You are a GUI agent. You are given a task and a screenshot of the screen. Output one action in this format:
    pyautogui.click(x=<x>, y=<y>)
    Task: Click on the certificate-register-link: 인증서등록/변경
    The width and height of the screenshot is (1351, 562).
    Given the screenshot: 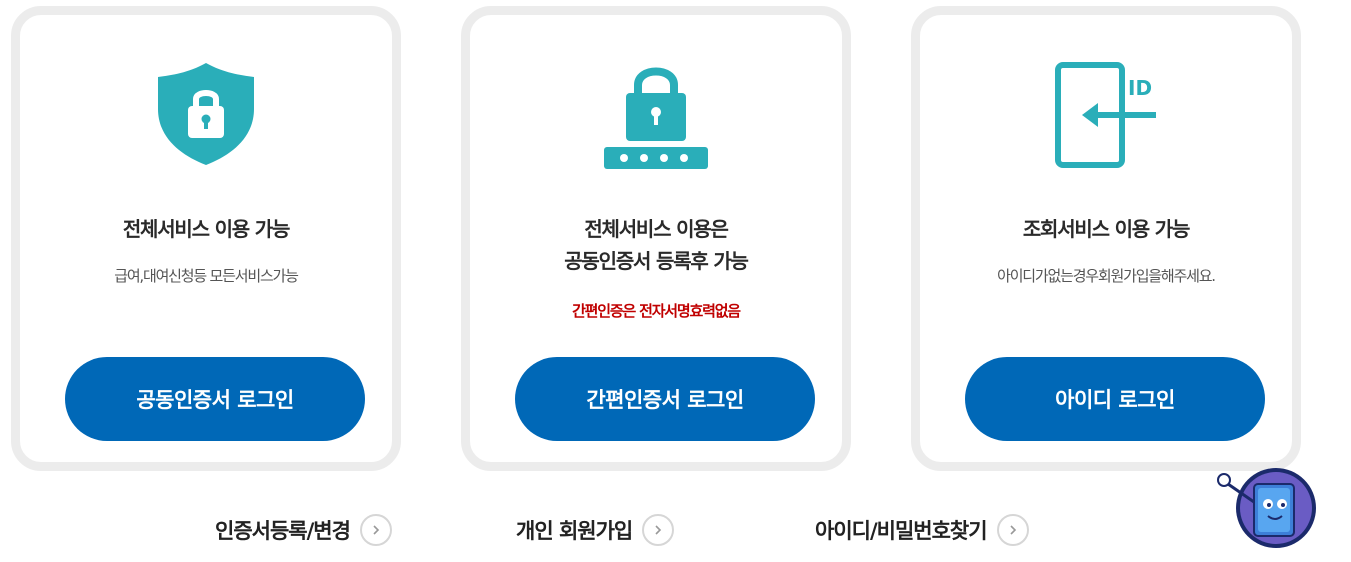 What is the action you would take?
    pyautogui.click(x=303, y=530)
    